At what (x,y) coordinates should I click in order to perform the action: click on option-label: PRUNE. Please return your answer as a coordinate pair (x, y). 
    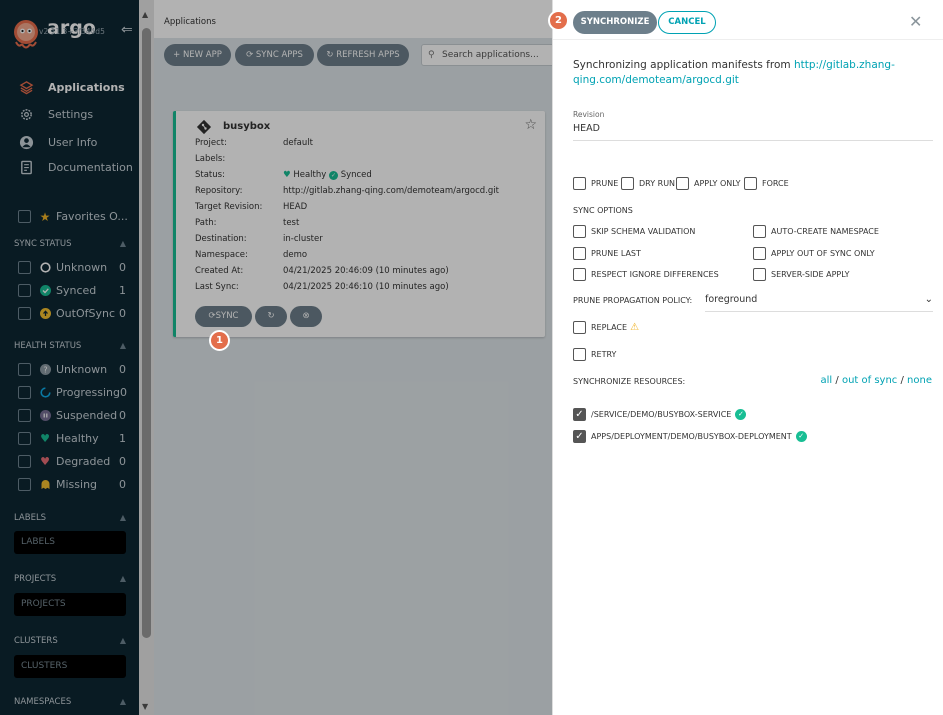
    Looking at the image, I should click on (605, 183).